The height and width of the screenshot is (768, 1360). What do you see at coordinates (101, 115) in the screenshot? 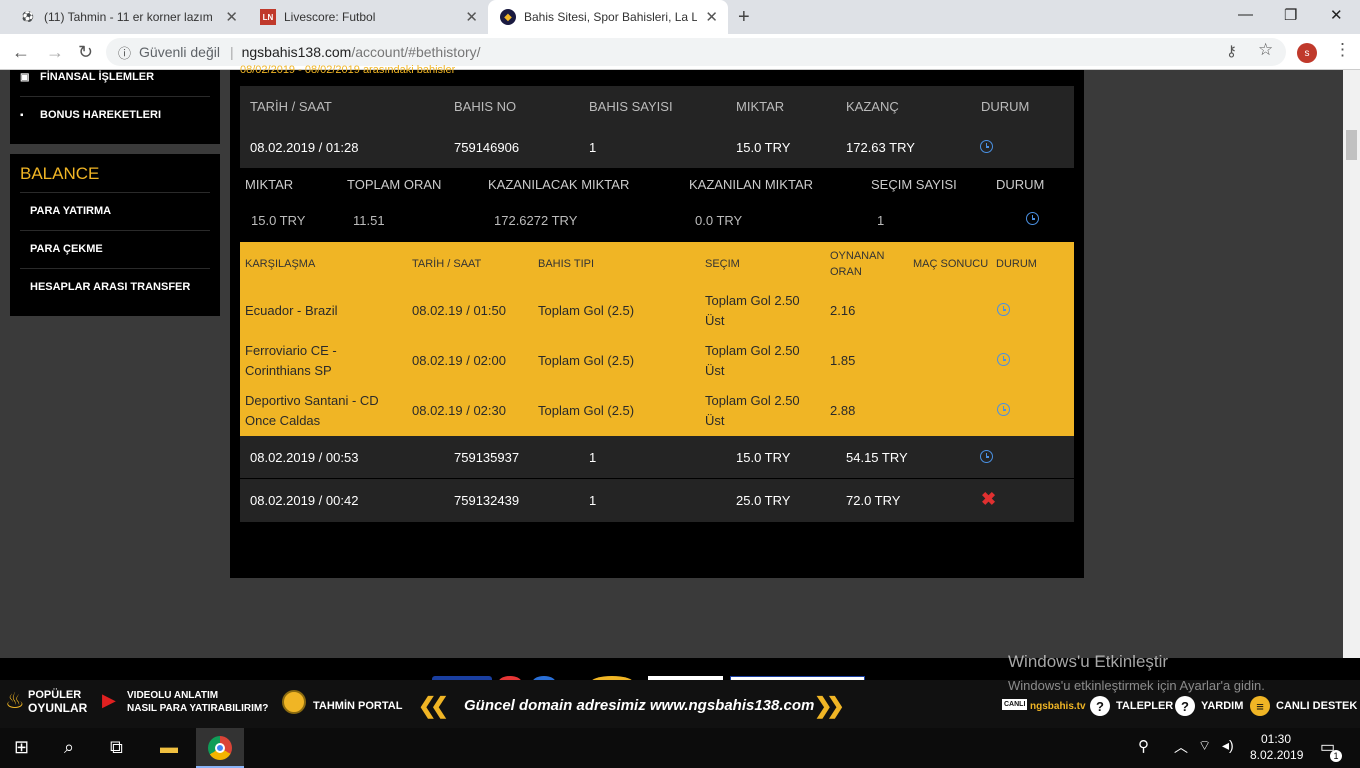
I see `sidebar-item-label: BONUS HAREKETLERI` at bounding box center [101, 115].